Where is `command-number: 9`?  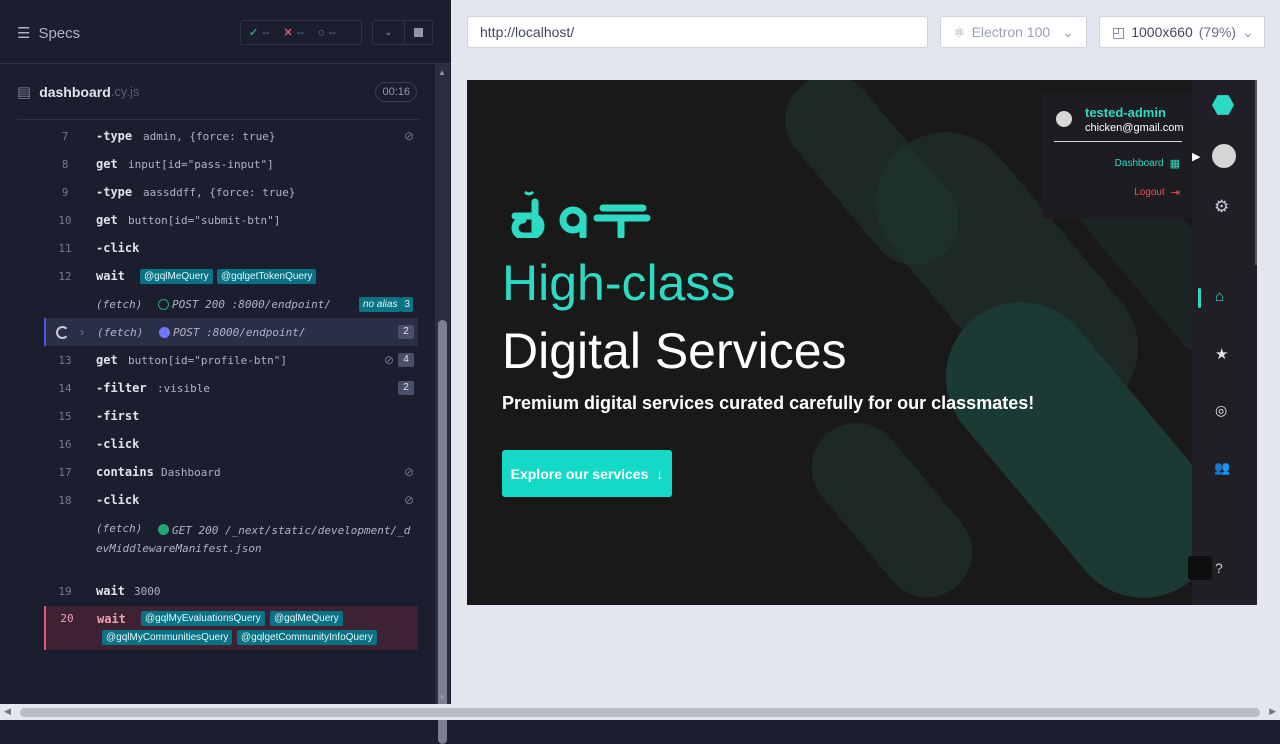 command-number: 9 is located at coordinates (65, 192).